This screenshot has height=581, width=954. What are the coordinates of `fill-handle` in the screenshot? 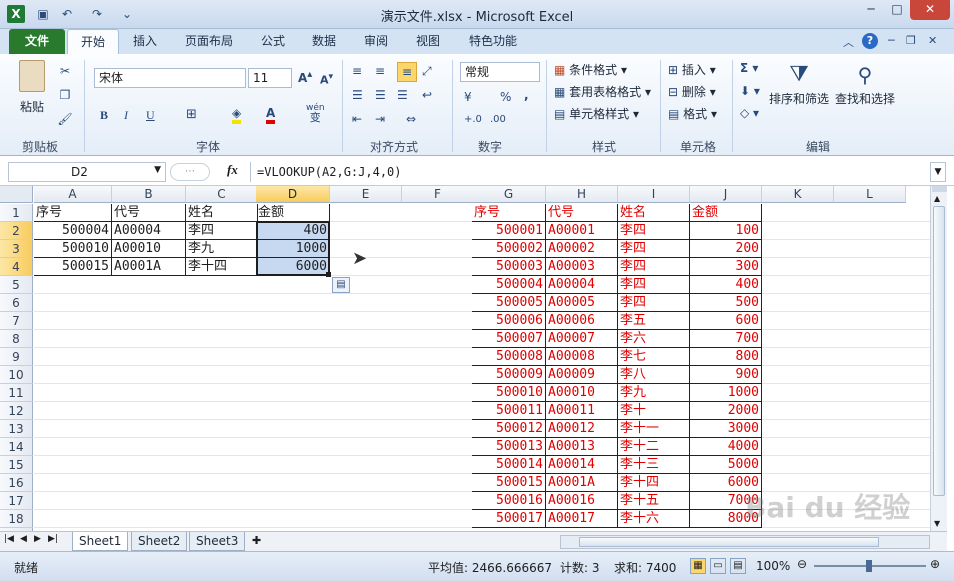 It's located at (328, 274).